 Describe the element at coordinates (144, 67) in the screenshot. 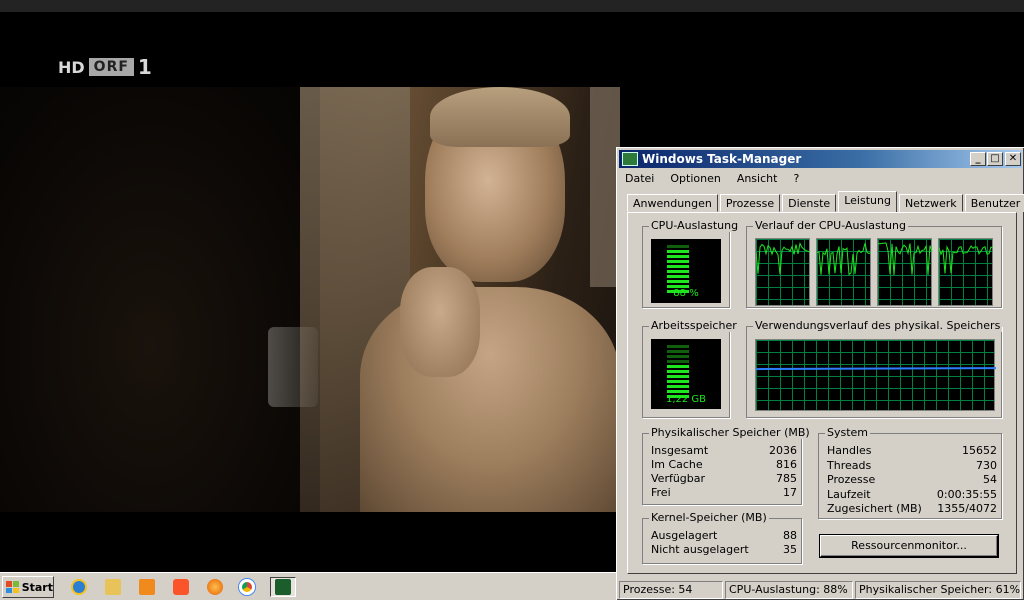

I see `channel-number: 1` at that location.